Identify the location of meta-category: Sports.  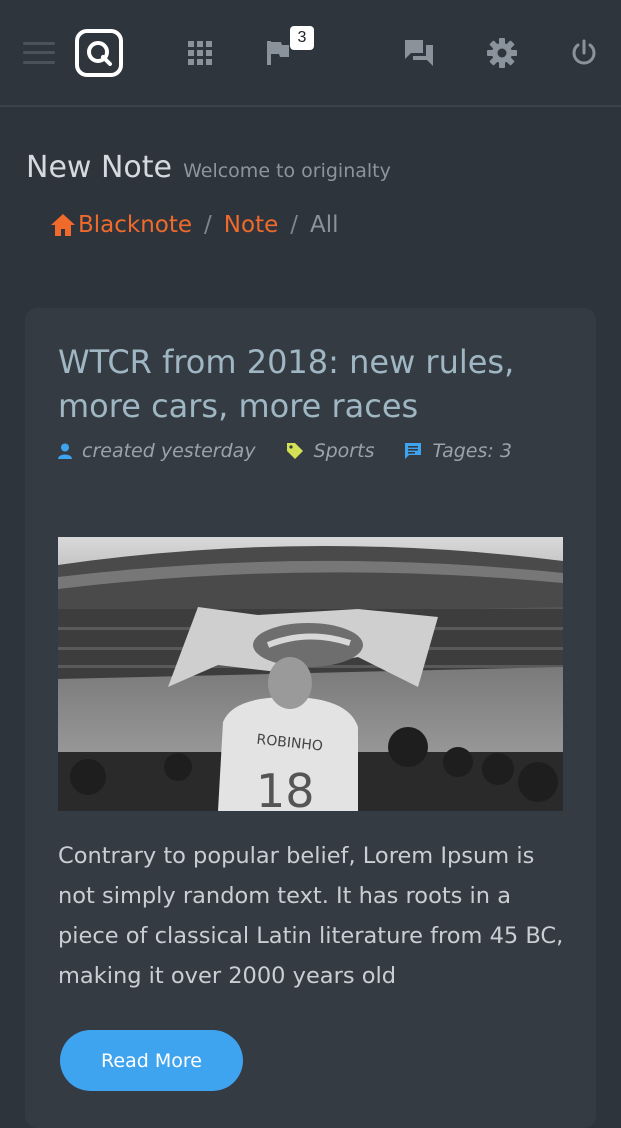
(330, 451).